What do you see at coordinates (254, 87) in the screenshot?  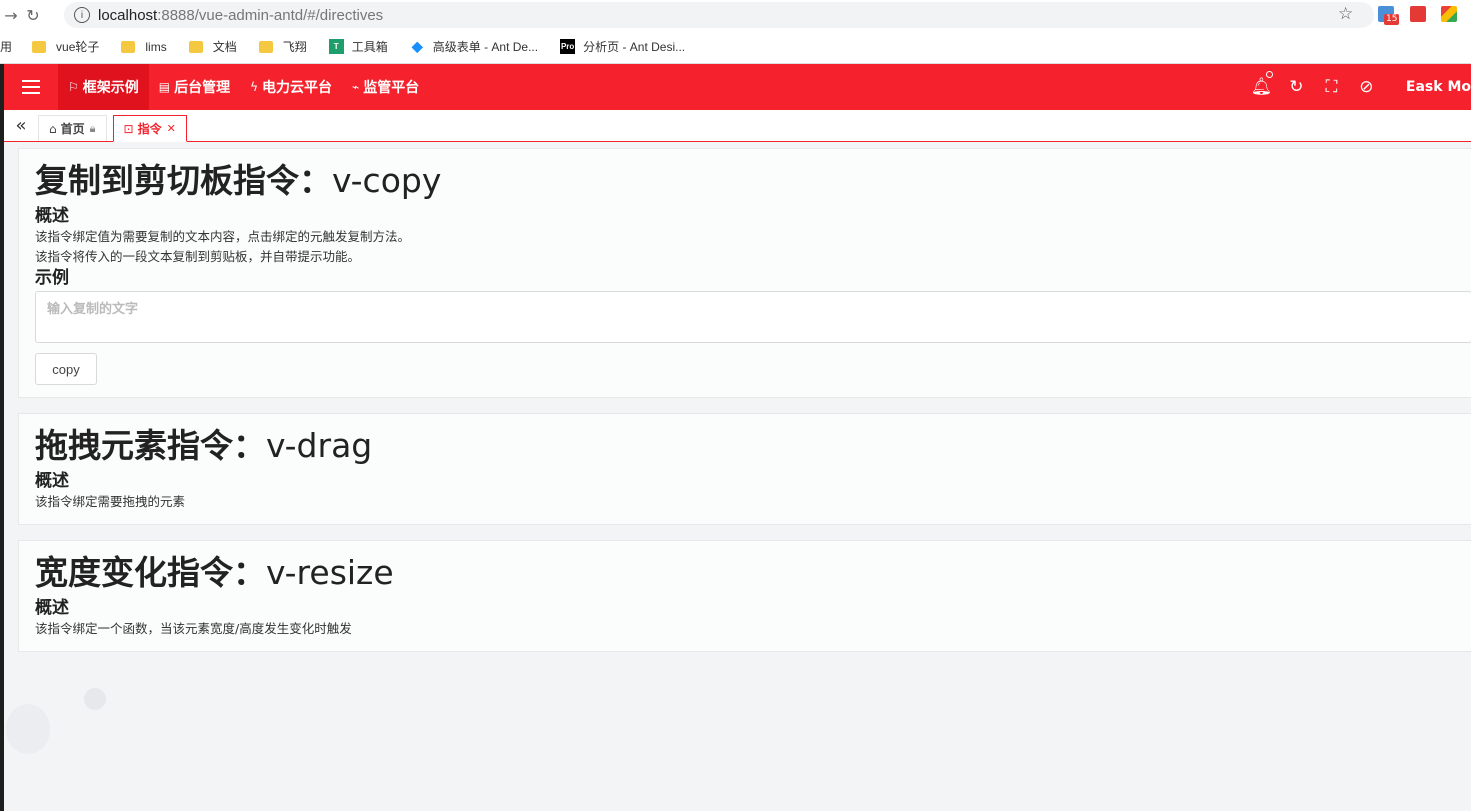 I see `thunder-icon: ϟ` at bounding box center [254, 87].